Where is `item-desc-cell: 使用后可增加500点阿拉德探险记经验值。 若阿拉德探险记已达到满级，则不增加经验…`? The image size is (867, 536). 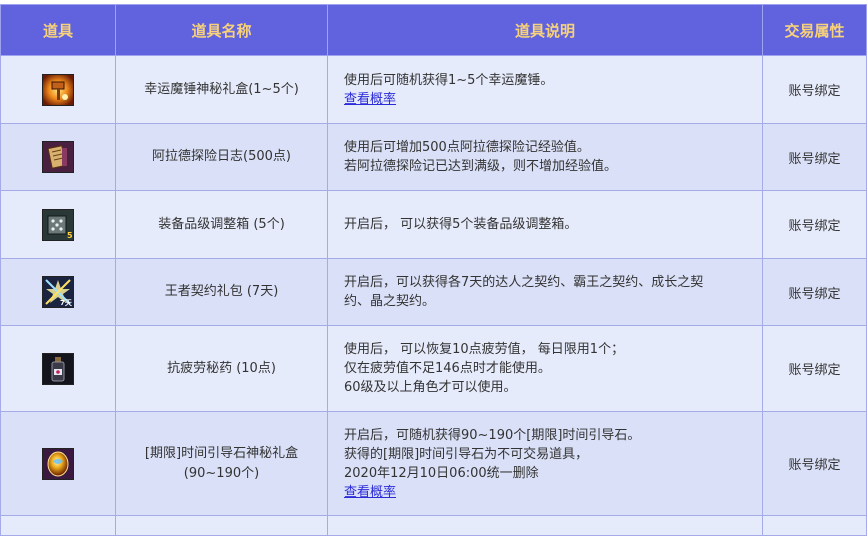 item-desc-cell: 使用后可增加500点阿拉德探险记经验值。 若阿拉德探险记已达到满级，则不增加经验… is located at coordinates (545, 157).